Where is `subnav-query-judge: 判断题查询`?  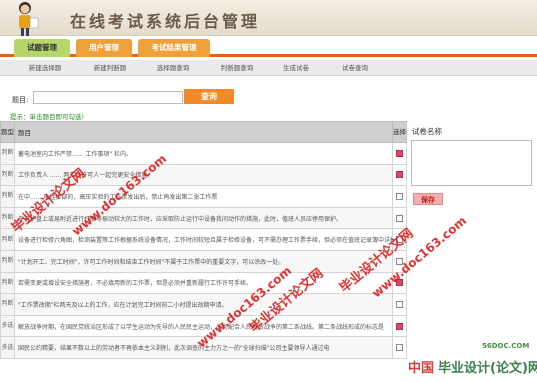
subnav-query-judge: 判断题查询 is located at coordinates (237, 68).